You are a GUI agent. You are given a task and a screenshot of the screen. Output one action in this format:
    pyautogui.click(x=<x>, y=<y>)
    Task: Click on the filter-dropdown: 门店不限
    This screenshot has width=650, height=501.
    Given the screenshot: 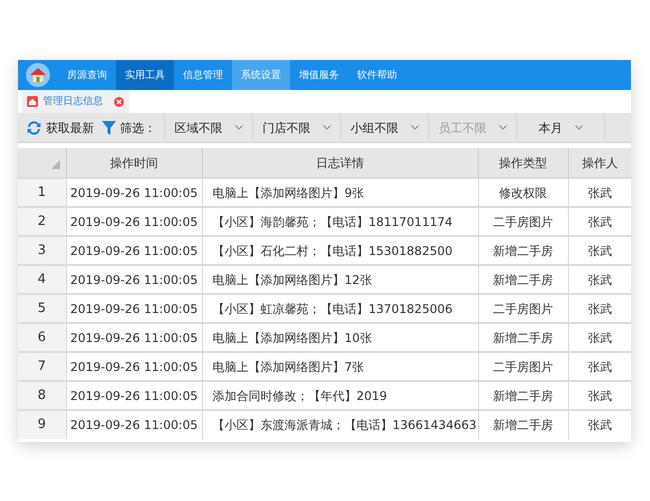 What is the action you would take?
    pyautogui.click(x=296, y=127)
    